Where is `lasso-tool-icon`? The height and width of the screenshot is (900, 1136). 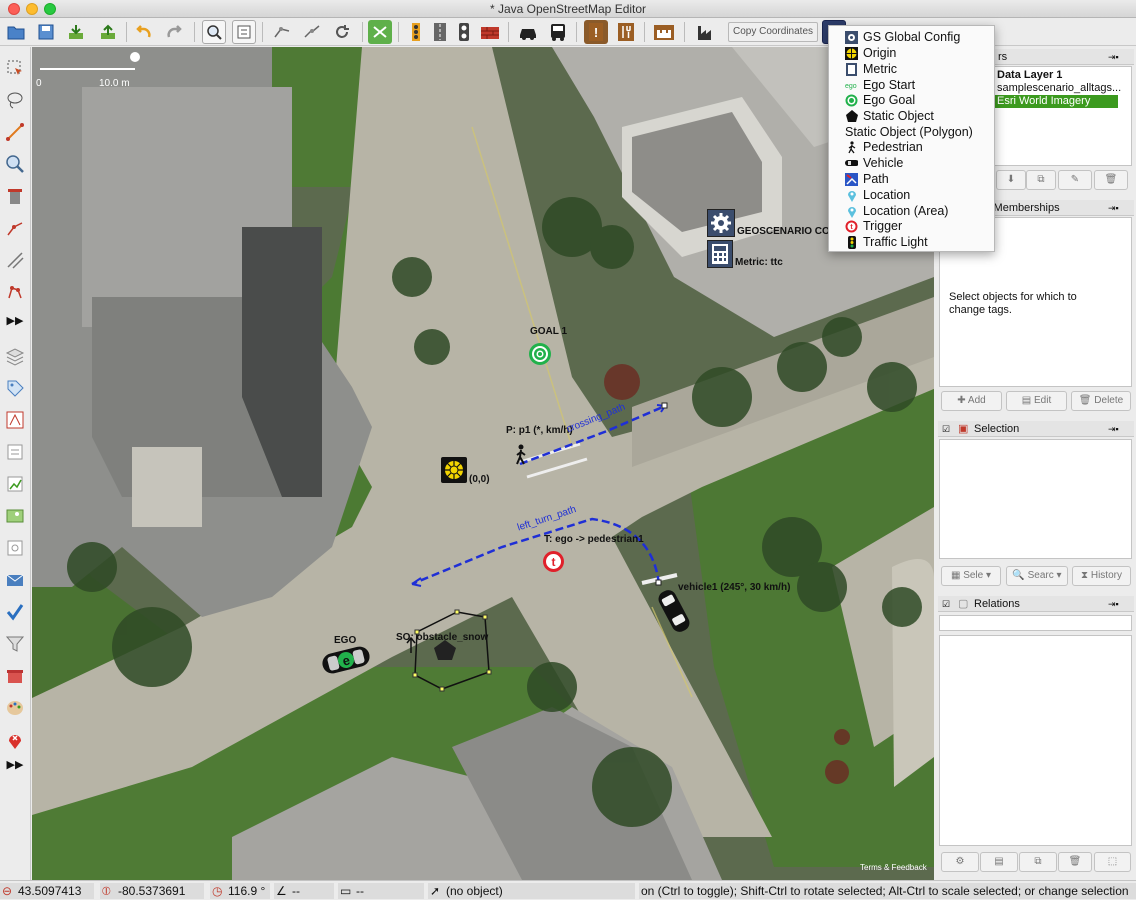
lasso-tool-icon is located at coordinates (15, 100).